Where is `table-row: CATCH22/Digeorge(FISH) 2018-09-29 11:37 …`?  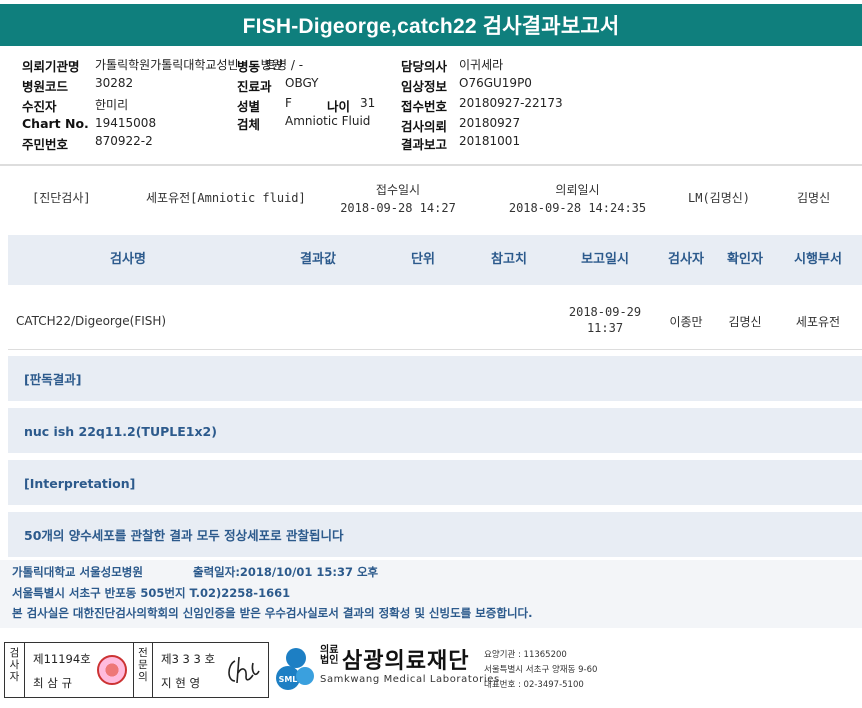
table-row: CATCH22/Digeorge(FISH) 2018-09-29 11:37 … is located at coordinates (435, 320).